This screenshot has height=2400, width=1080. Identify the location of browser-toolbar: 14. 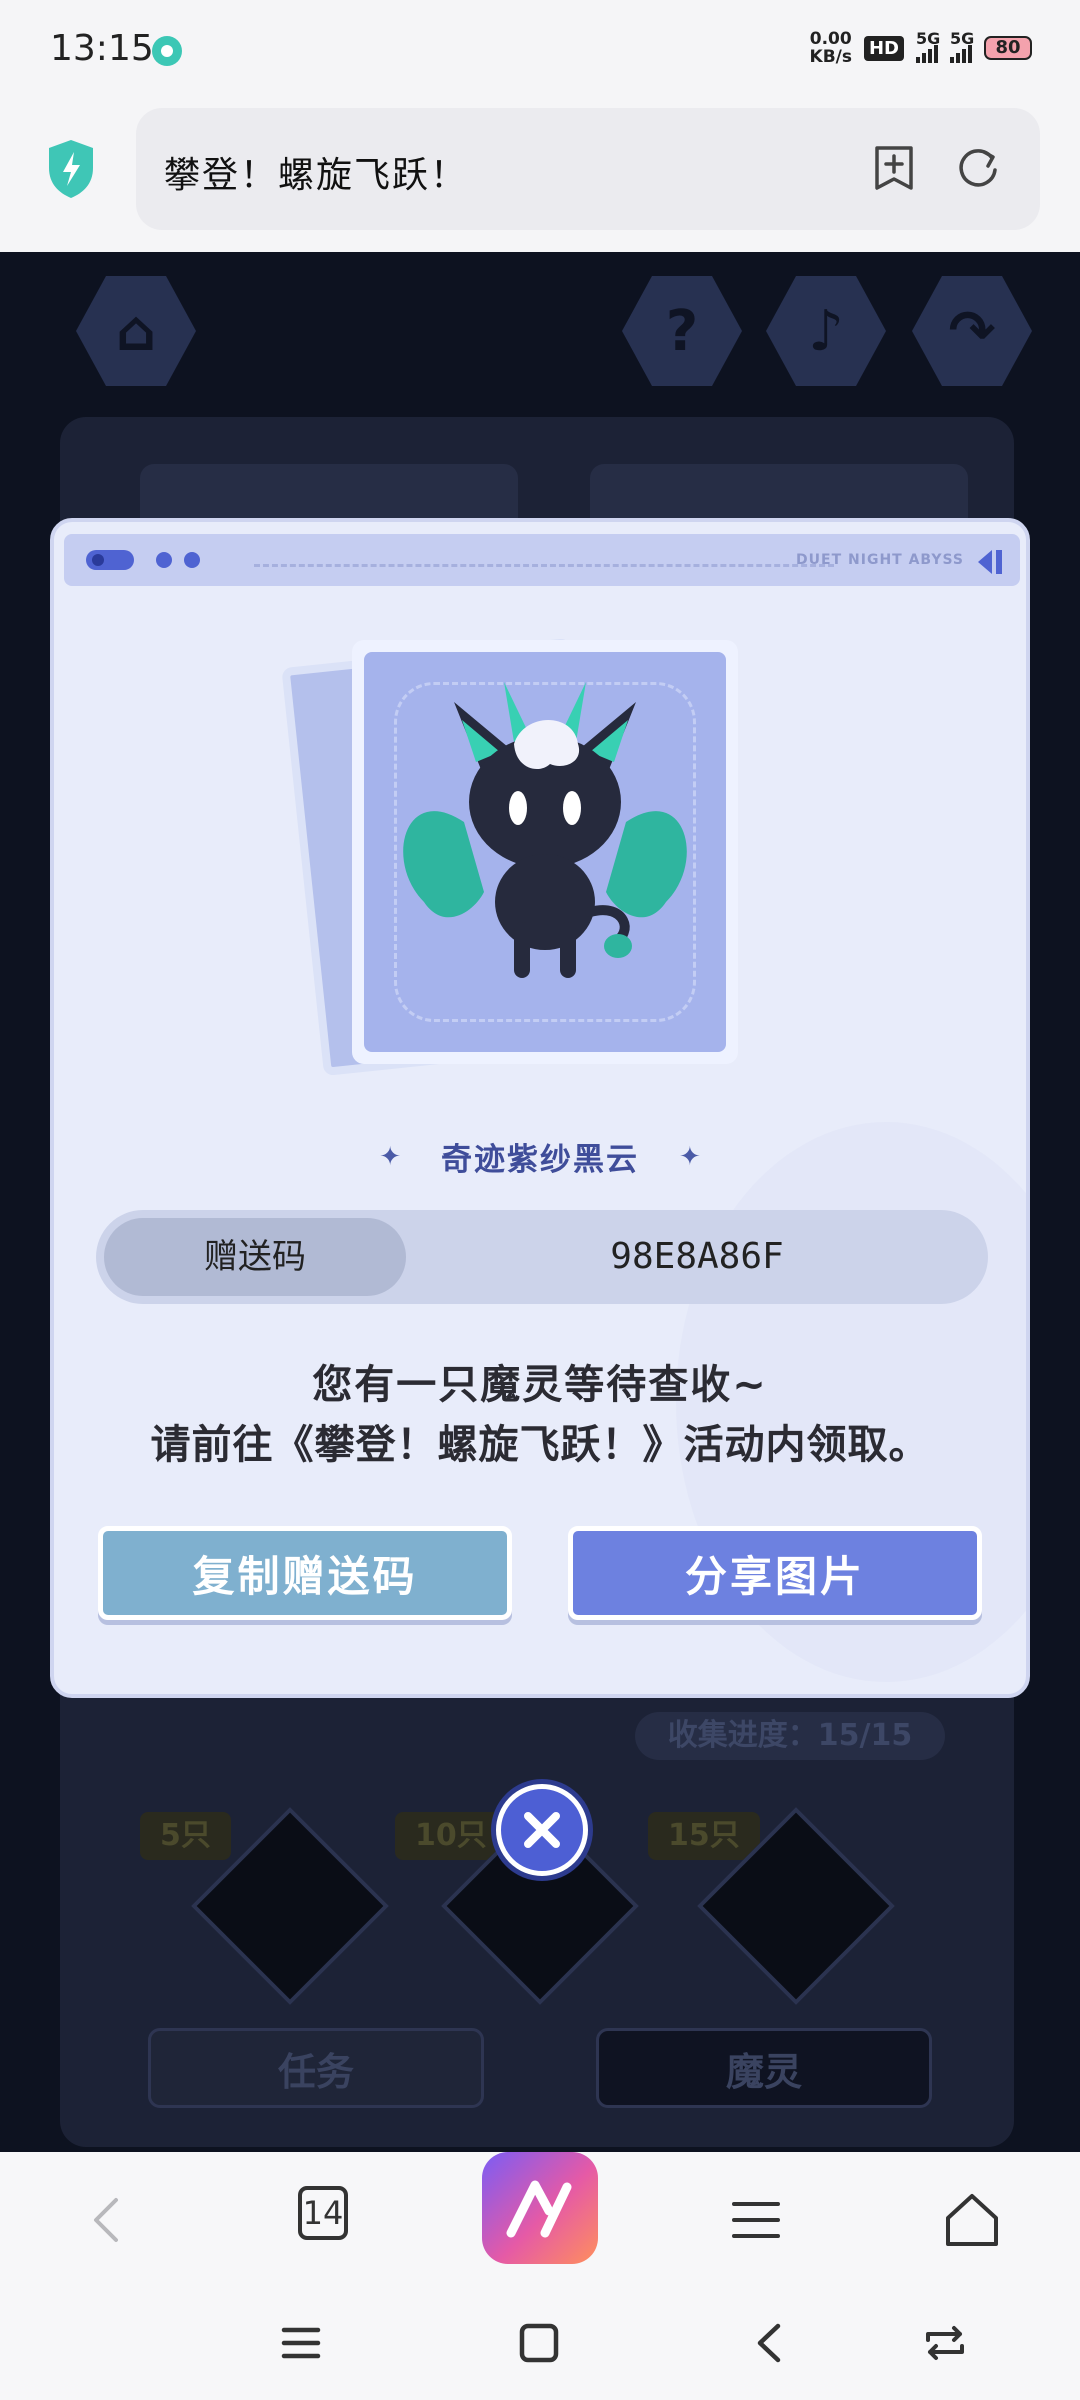
(540, 2221).